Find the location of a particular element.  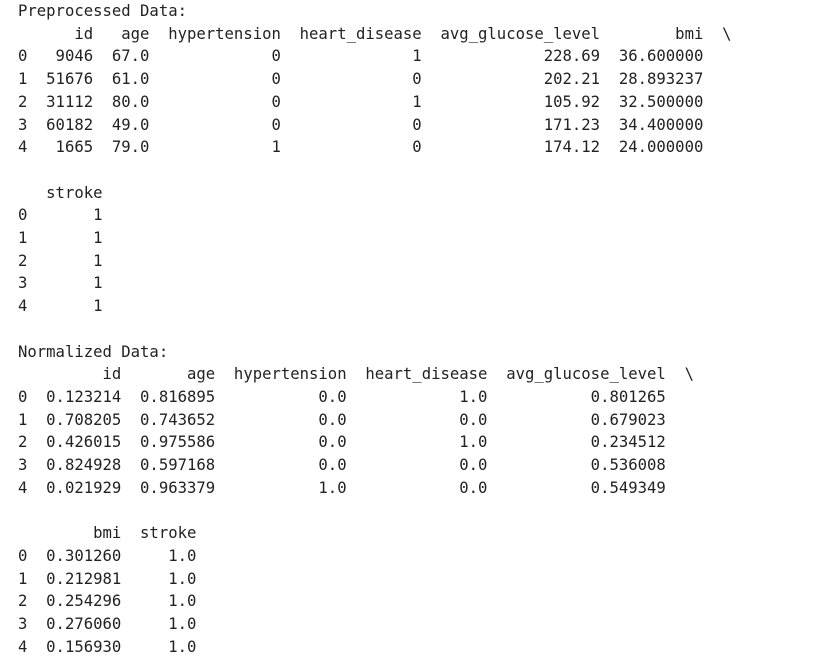

output-line: 1 51676 61.0 0 0 202.21 28.893237 is located at coordinates (375, 79).